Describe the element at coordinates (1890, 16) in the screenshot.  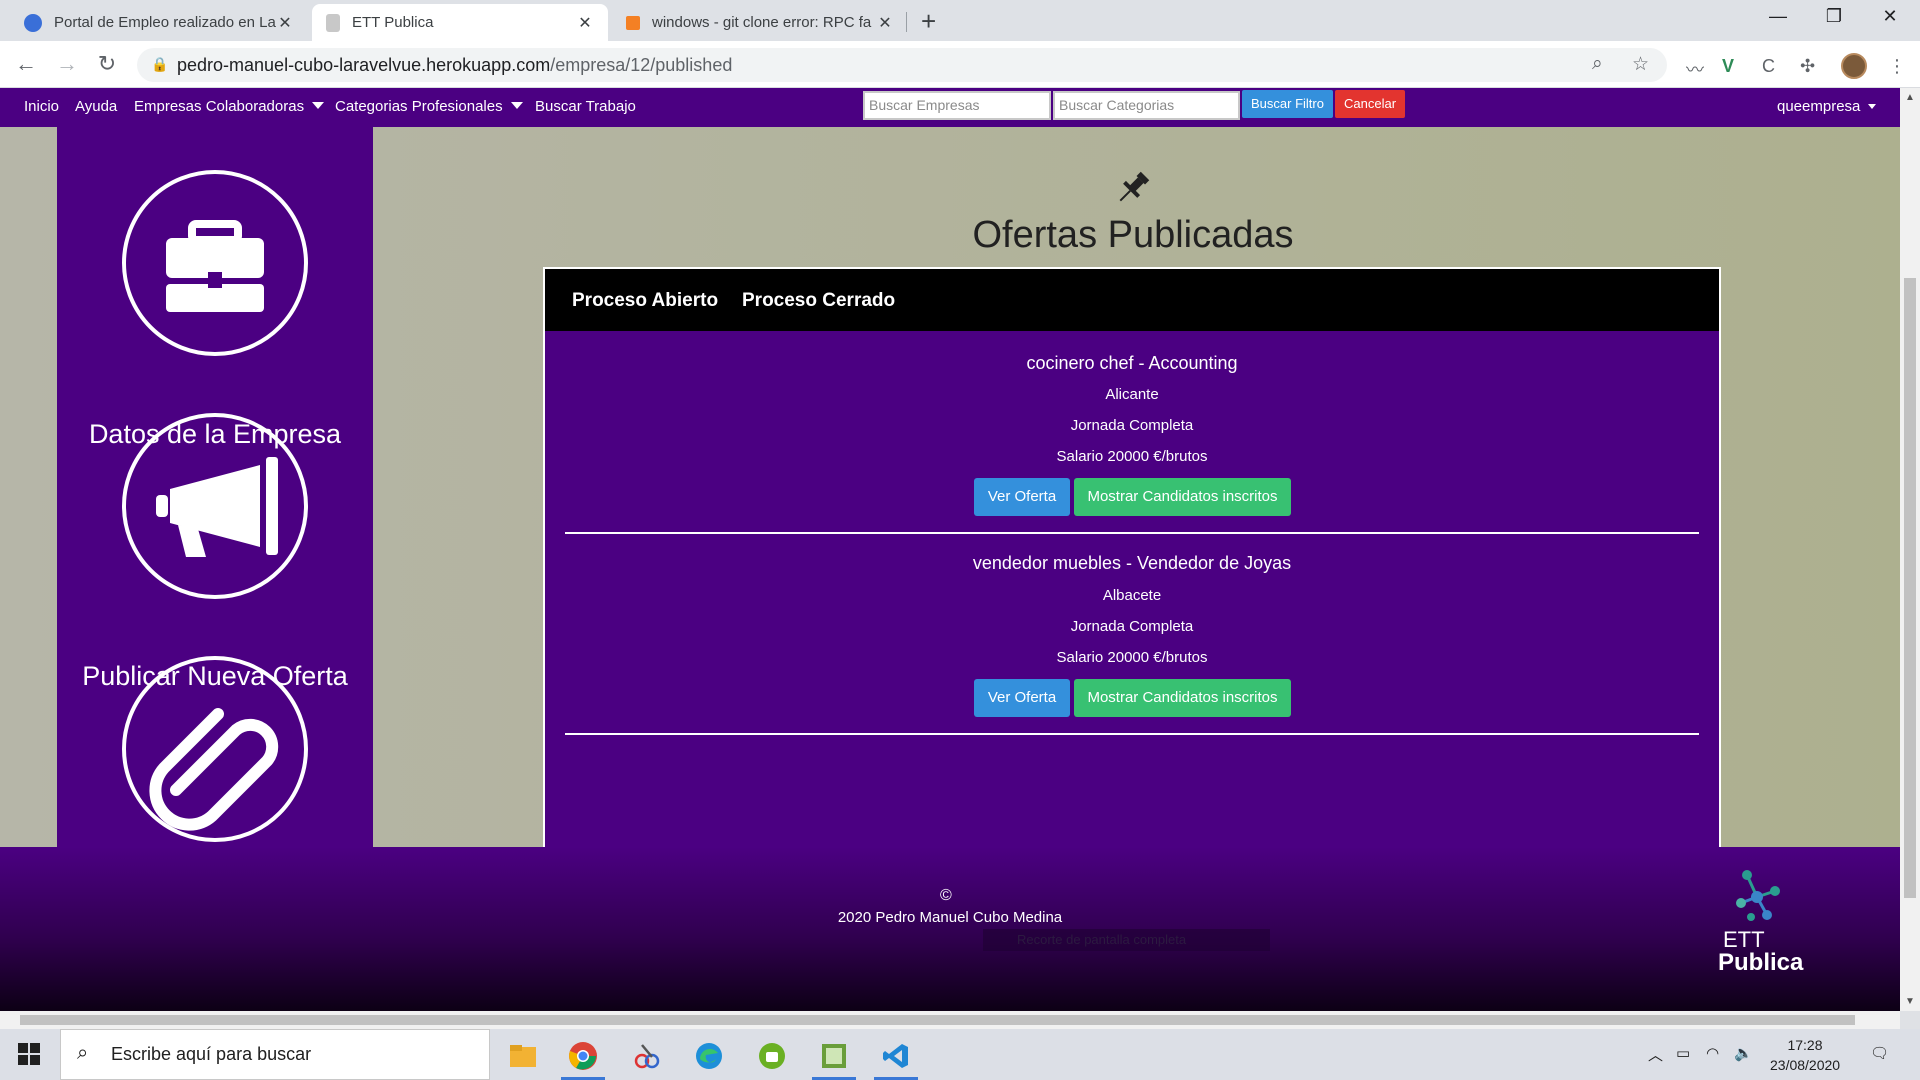
I see `close-window-icon: ✕` at that location.